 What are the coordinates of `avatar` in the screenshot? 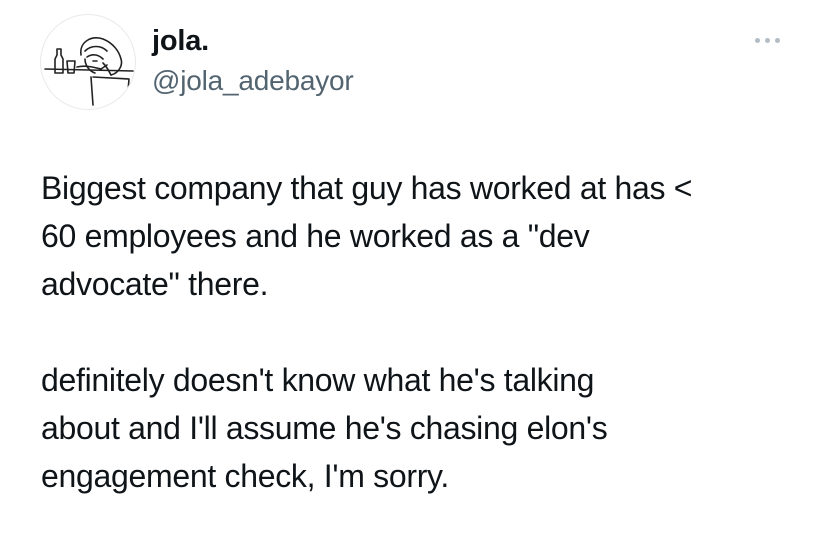 It's located at (88, 62).